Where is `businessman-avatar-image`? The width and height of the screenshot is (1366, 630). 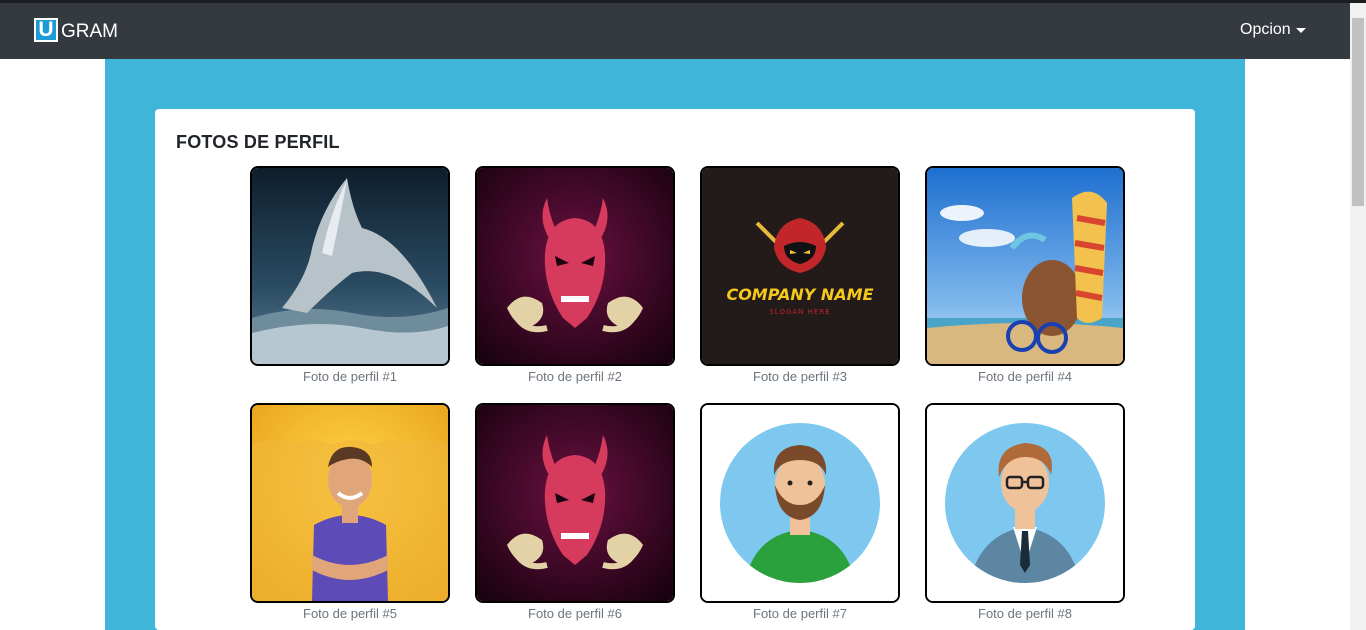 businessman-avatar-image is located at coordinates (1025, 503).